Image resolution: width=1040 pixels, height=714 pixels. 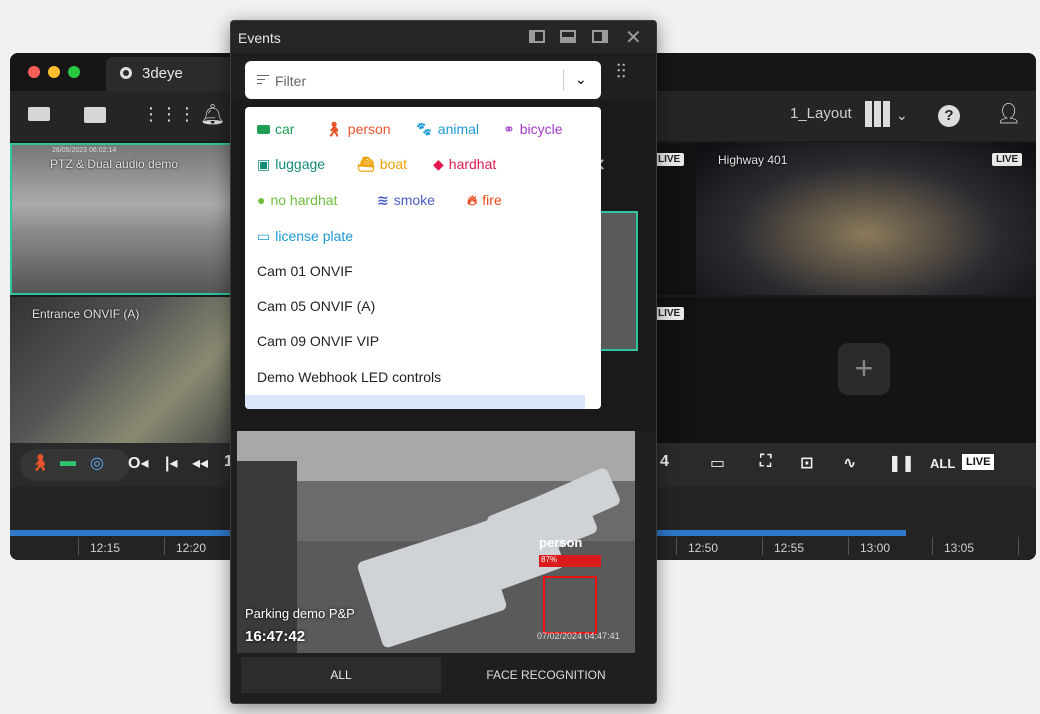 What do you see at coordinates (263, 129) in the screenshot?
I see `car-icon` at bounding box center [263, 129].